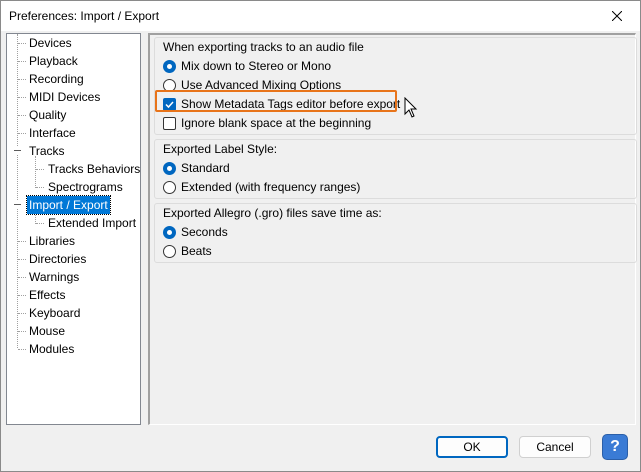 Image resolution: width=641 pixels, height=472 pixels. Describe the element at coordinates (68, 205) in the screenshot. I see `sidebar-item-import-export: Import / Export` at that location.